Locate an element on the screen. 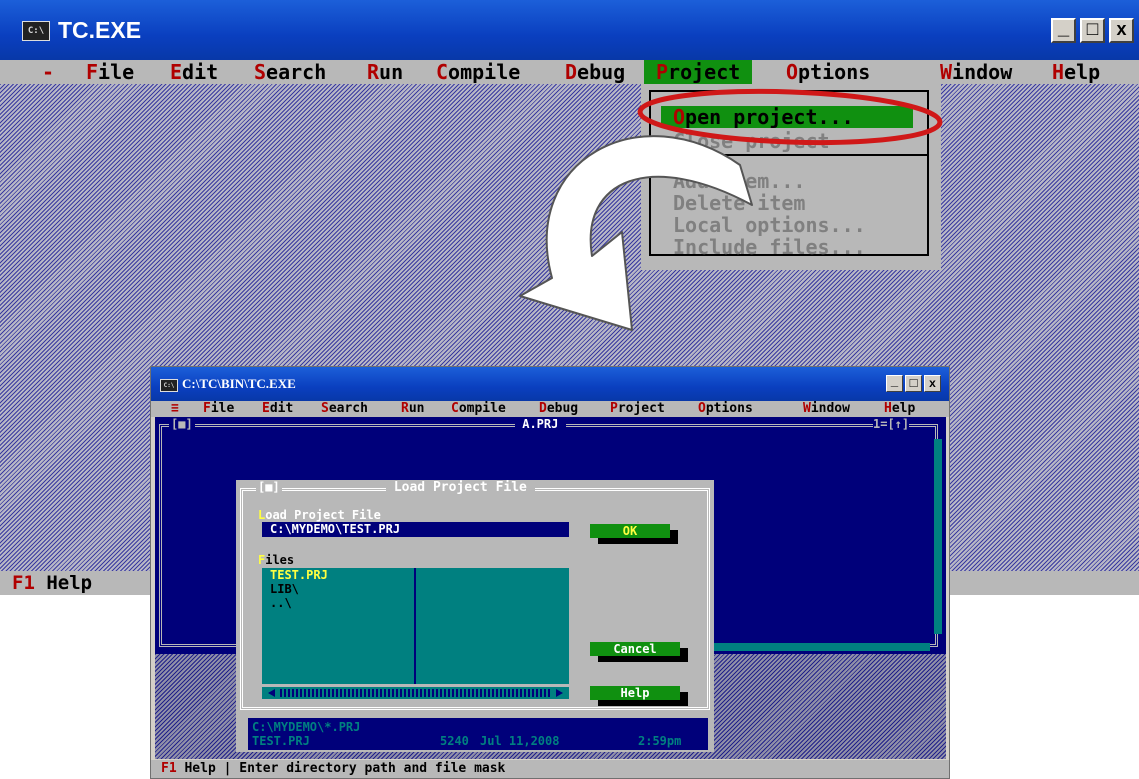  back-menu-compile: Compile is located at coordinates (478, 72).